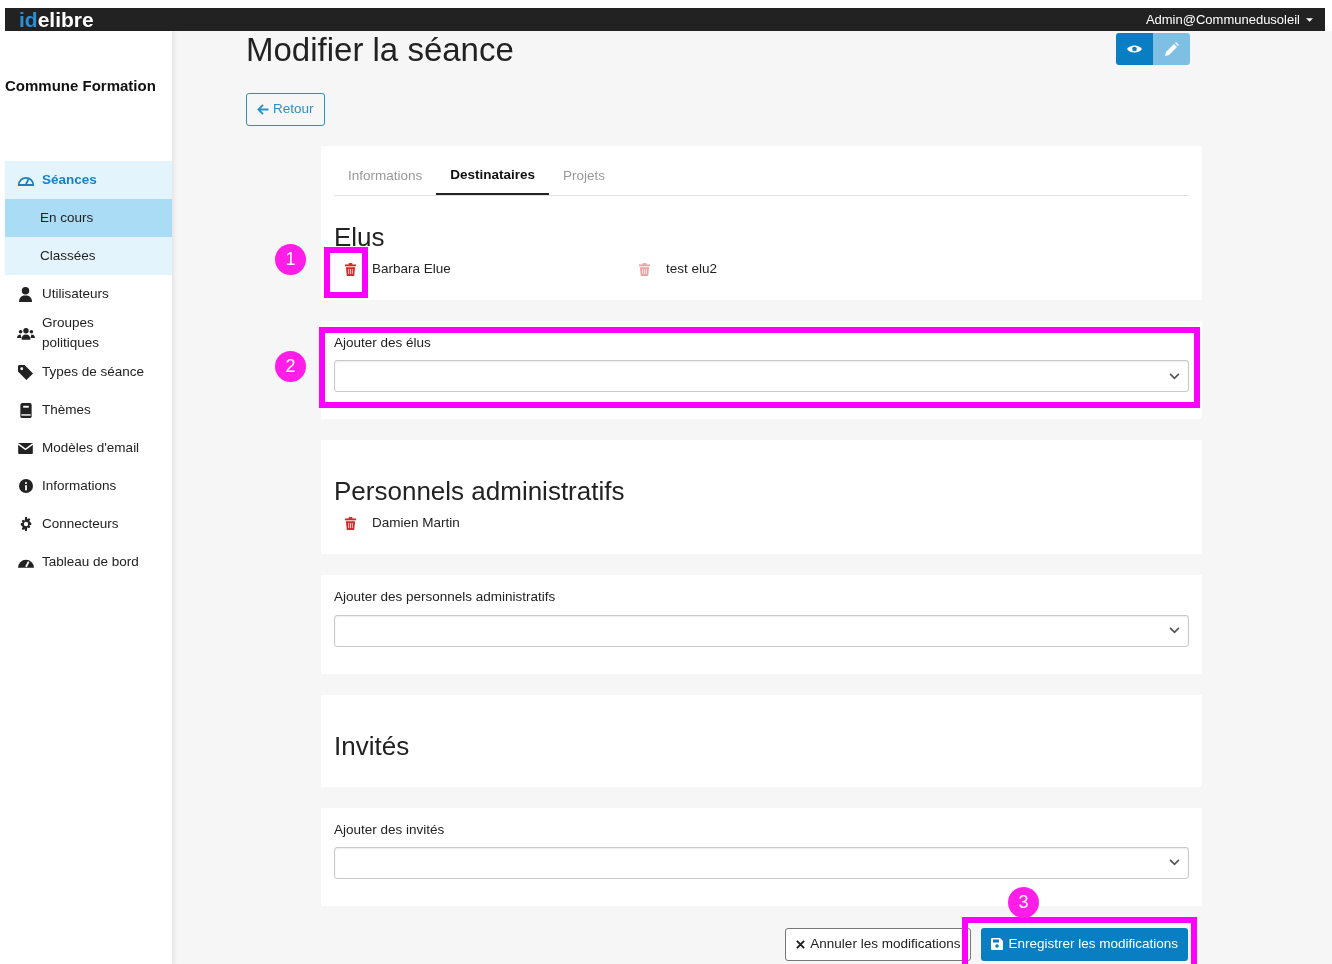 The width and height of the screenshot is (1332, 964). What do you see at coordinates (445, 597) in the screenshot?
I see `field-label: Ajouter des personnels administratifs` at bounding box center [445, 597].